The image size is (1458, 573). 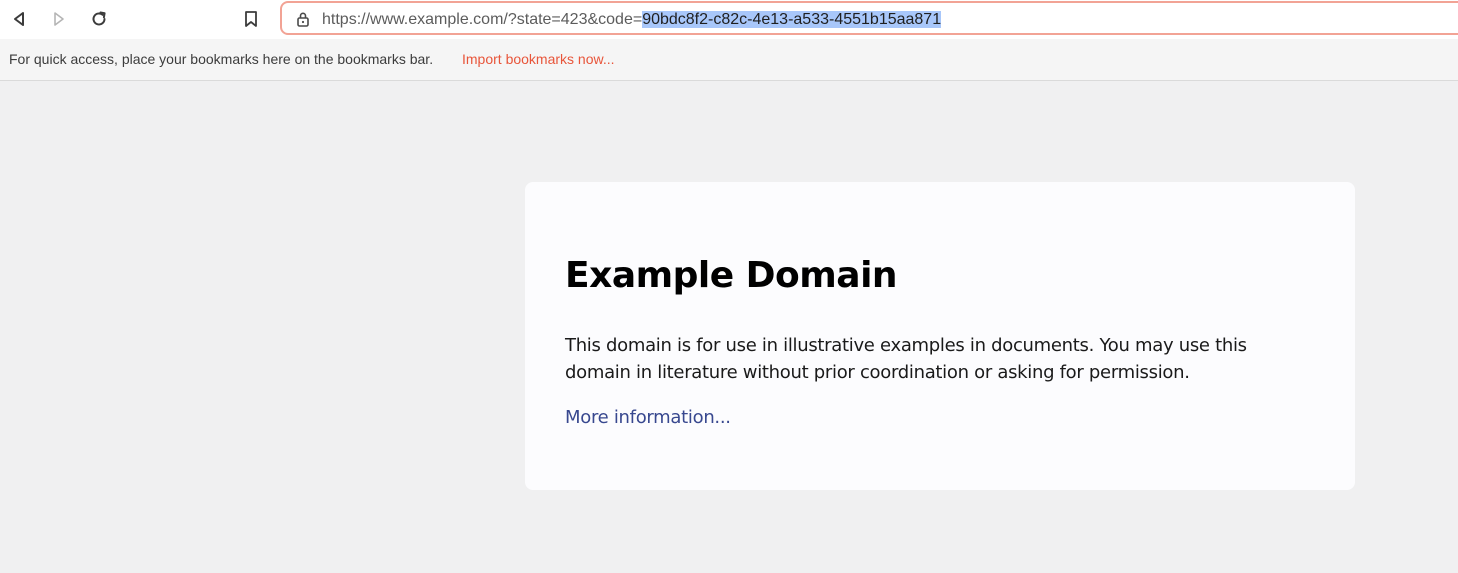 I want to click on reload-icon, so click(x=99, y=18).